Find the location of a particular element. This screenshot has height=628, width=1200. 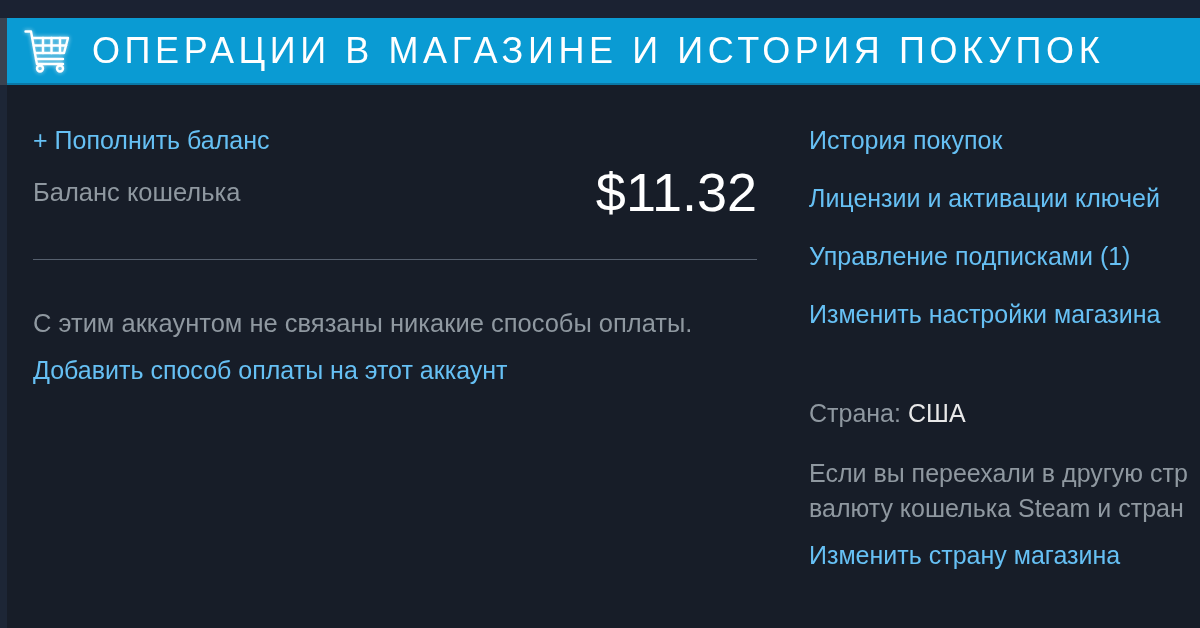

wallet-balance-amount: $11.32 is located at coordinates (676, 192).